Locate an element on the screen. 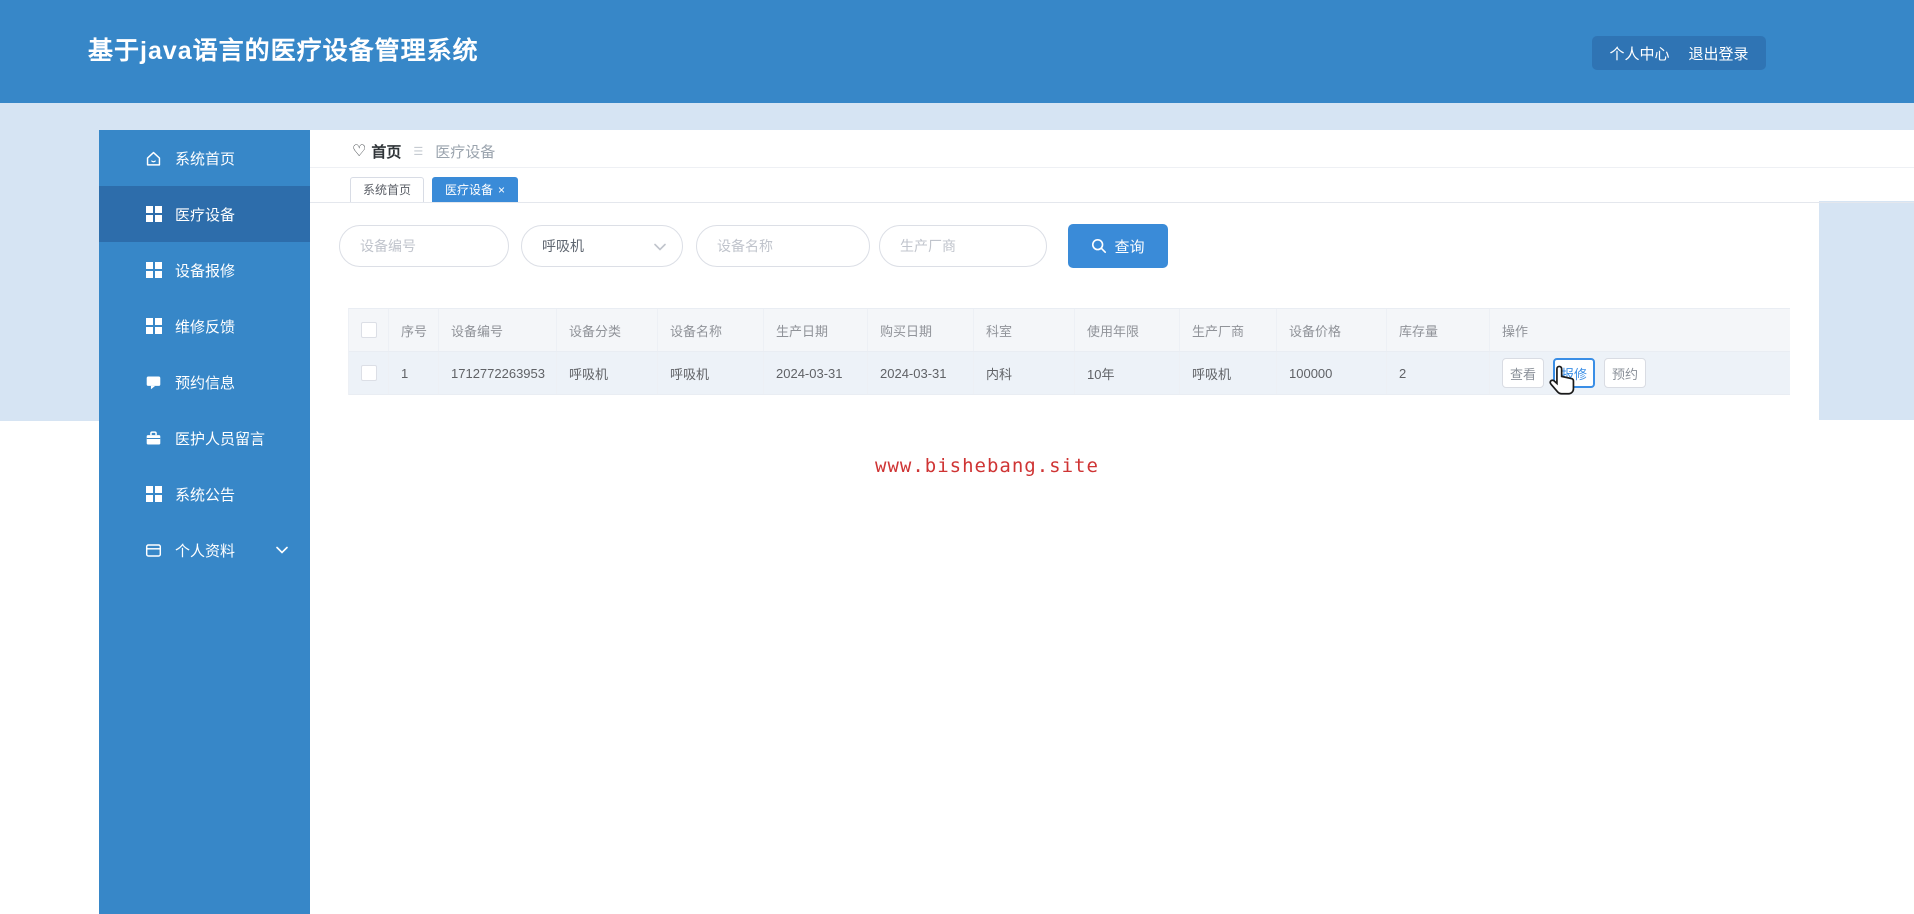  sidebar-item-staff-messages: 医护人员留言 is located at coordinates (204, 438).